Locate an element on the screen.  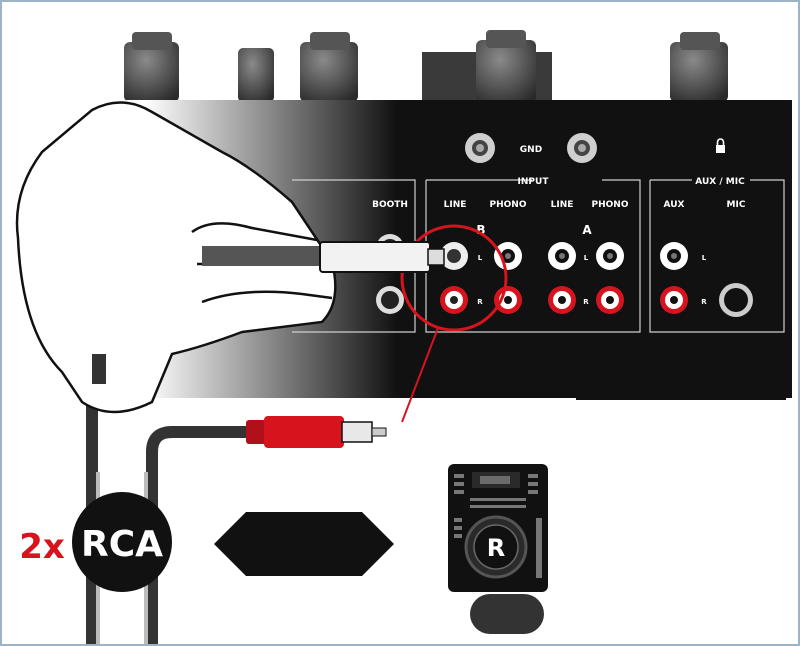
line-b-label: LINE is located at coordinates (455, 205).